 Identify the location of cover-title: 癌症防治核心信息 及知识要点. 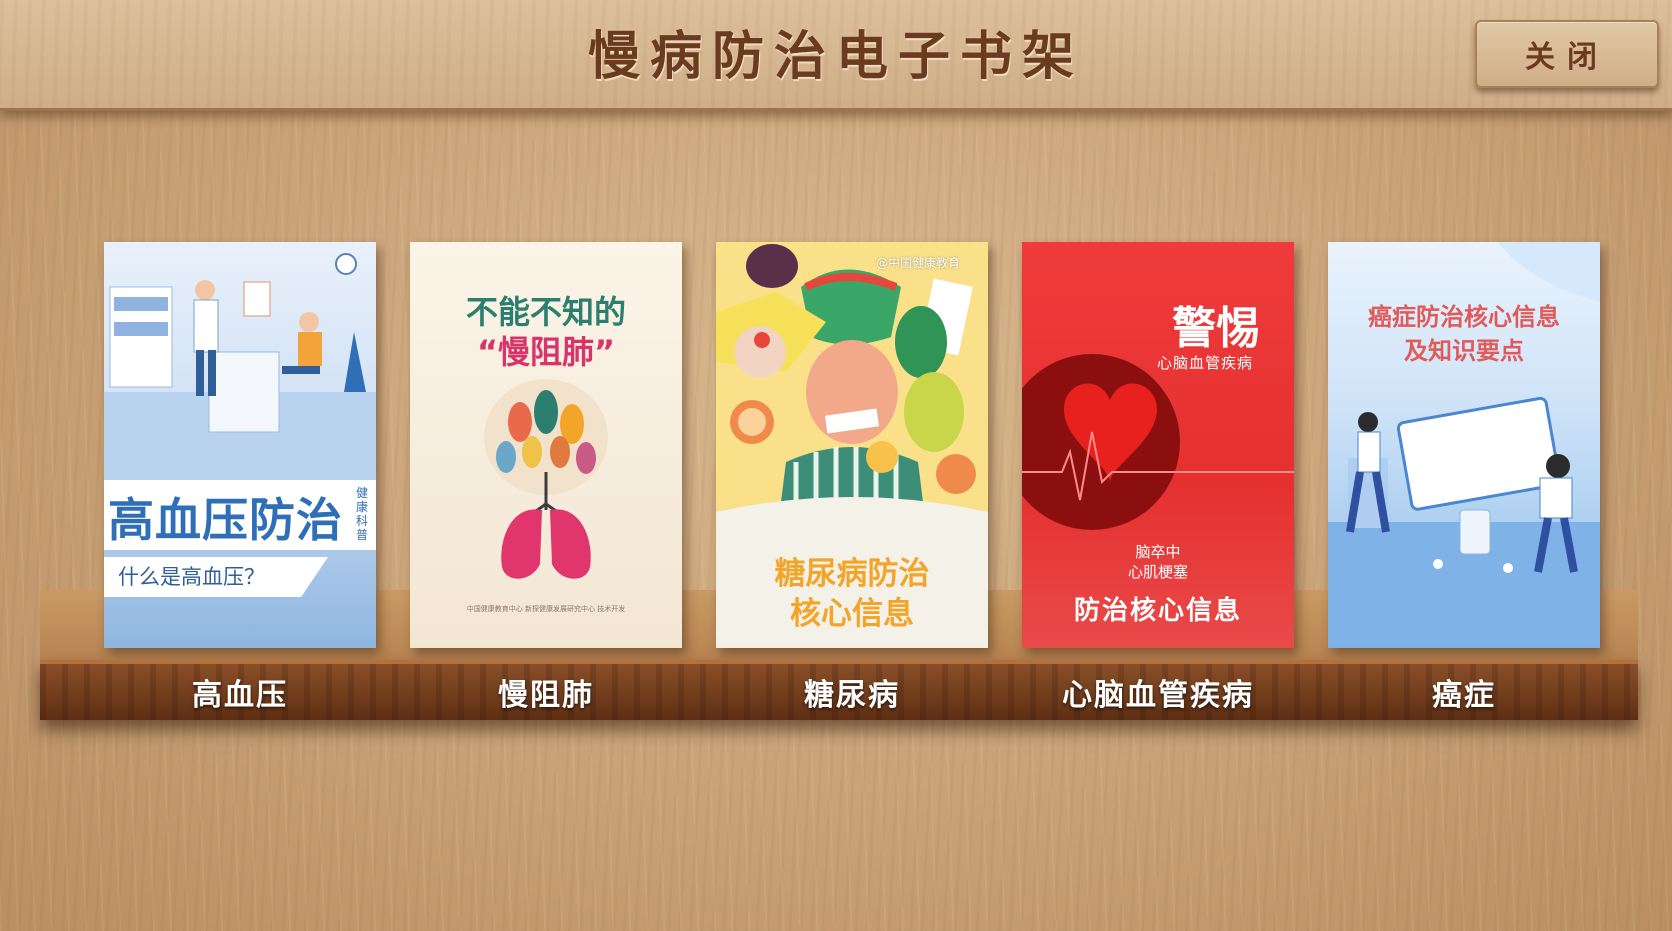
(1464, 334).